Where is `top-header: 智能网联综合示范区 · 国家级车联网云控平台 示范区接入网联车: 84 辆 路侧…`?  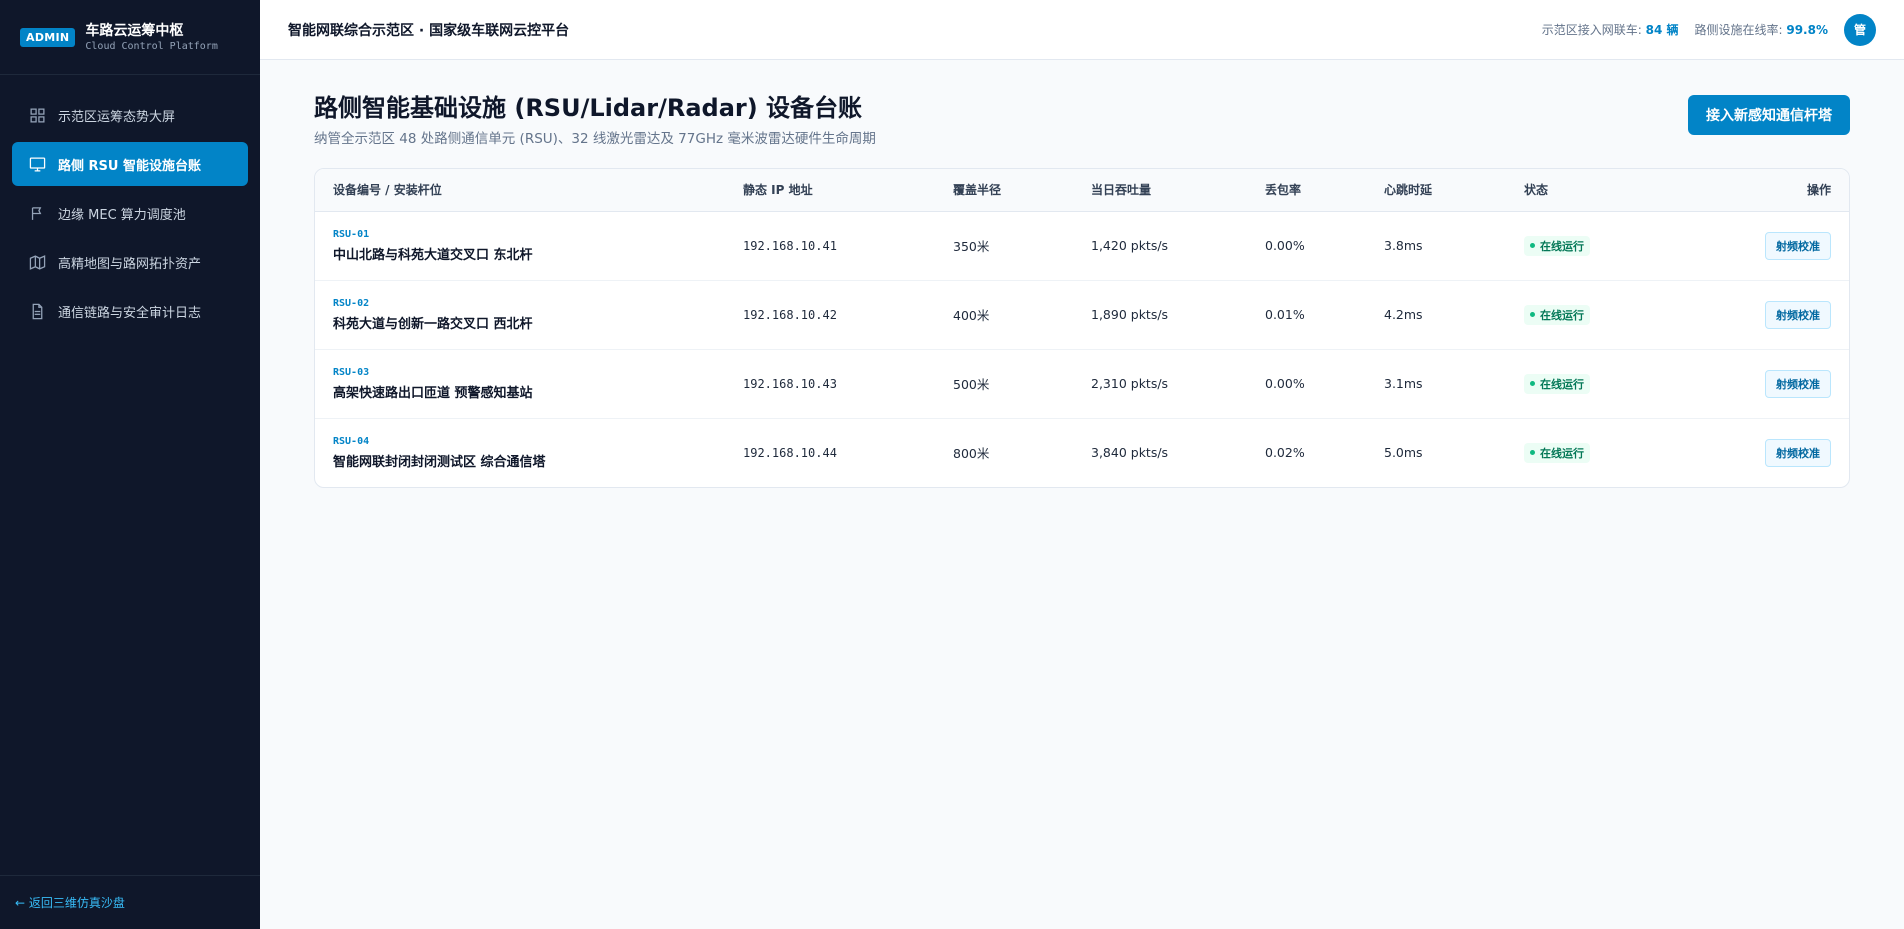 top-header: 智能网联综合示范区 · 国家级车联网云控平台 示范区接入网联车: 84 辆 路侧… is located at coordinates (1082, 30).